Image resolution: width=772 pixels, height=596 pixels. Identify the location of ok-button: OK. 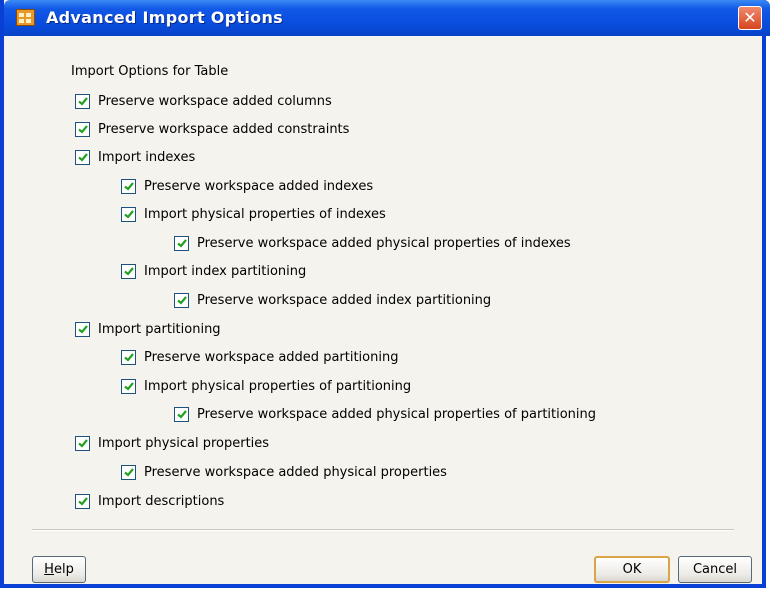
(632, 569).